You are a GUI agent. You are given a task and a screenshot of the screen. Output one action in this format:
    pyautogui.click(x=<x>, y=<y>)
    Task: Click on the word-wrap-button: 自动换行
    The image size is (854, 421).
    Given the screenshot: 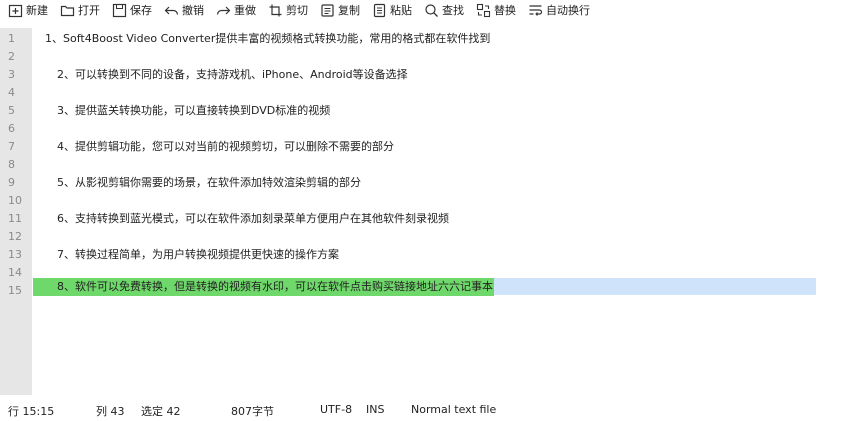 What is the action you would take?
    pyautogui.click(x=559, y=10)
    